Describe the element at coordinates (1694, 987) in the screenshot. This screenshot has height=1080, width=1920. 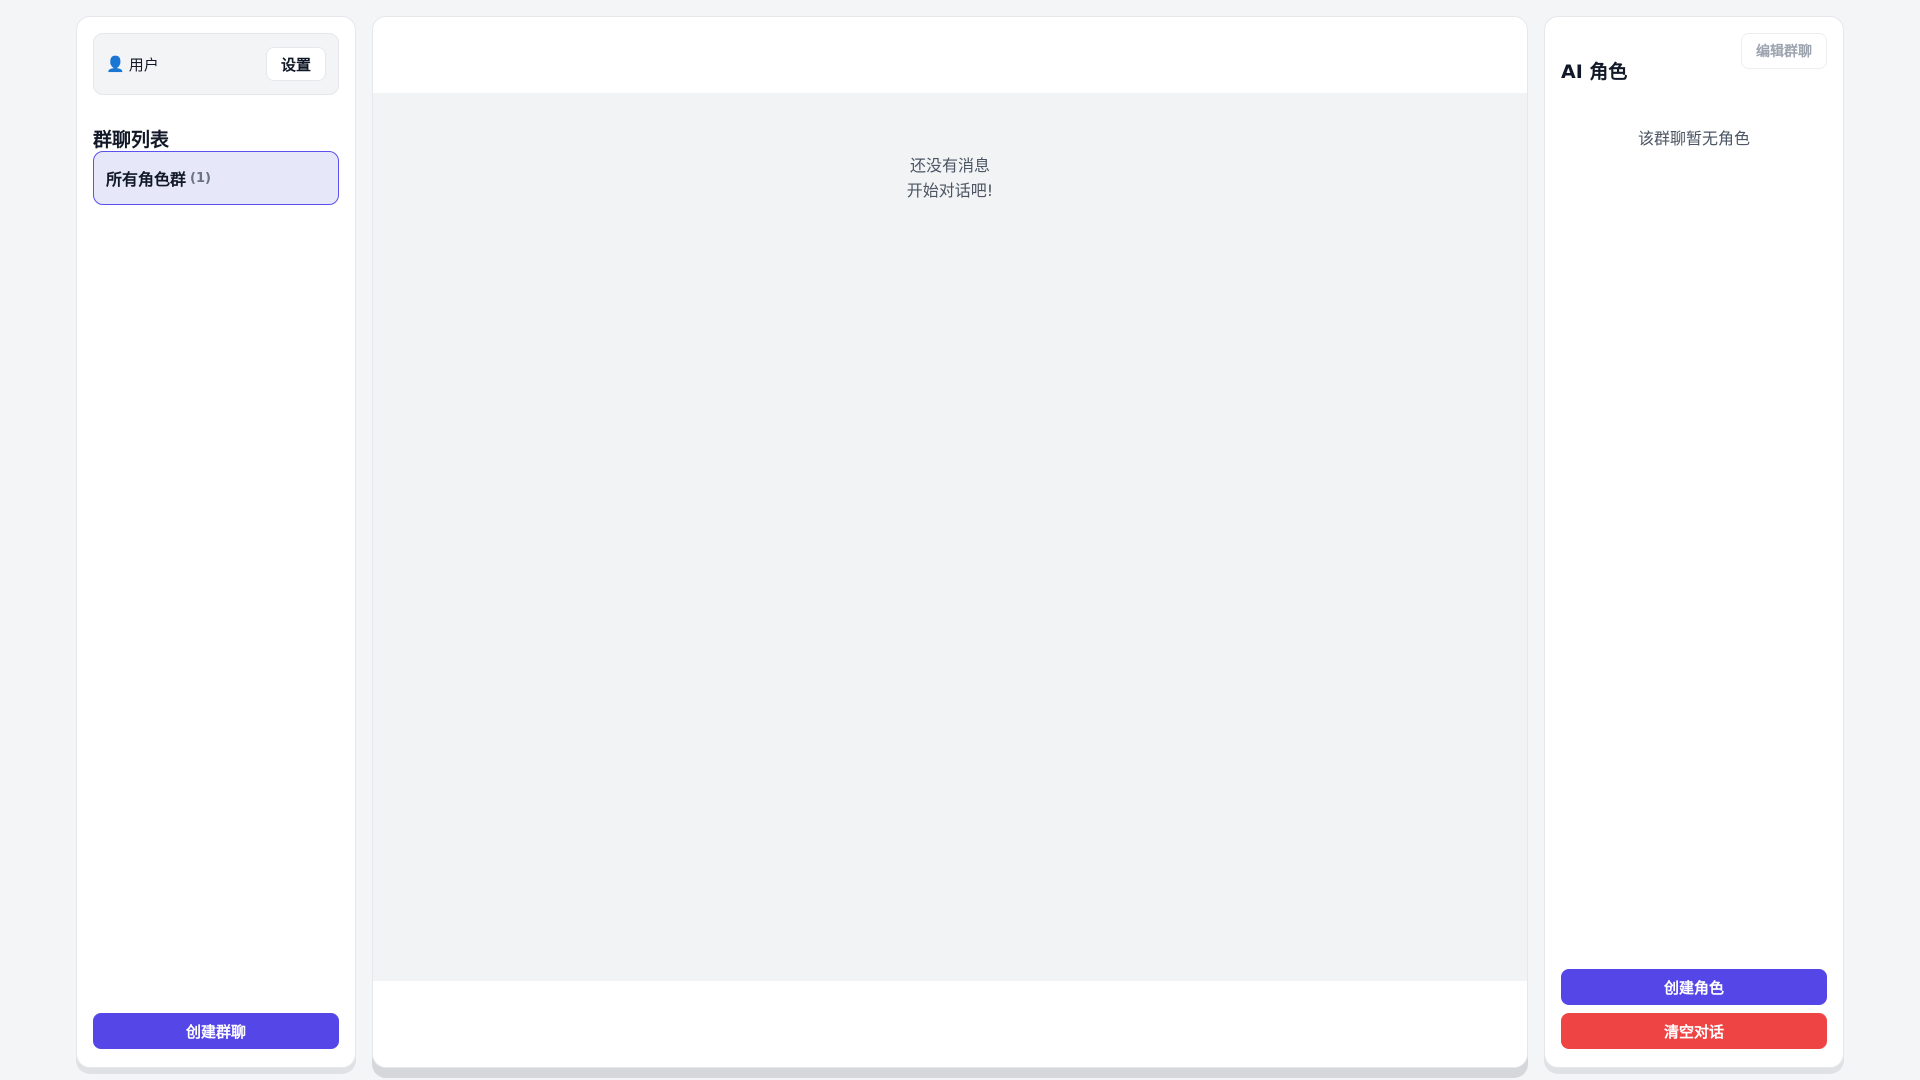
I see `create-role-button: 创建角色` at that location.